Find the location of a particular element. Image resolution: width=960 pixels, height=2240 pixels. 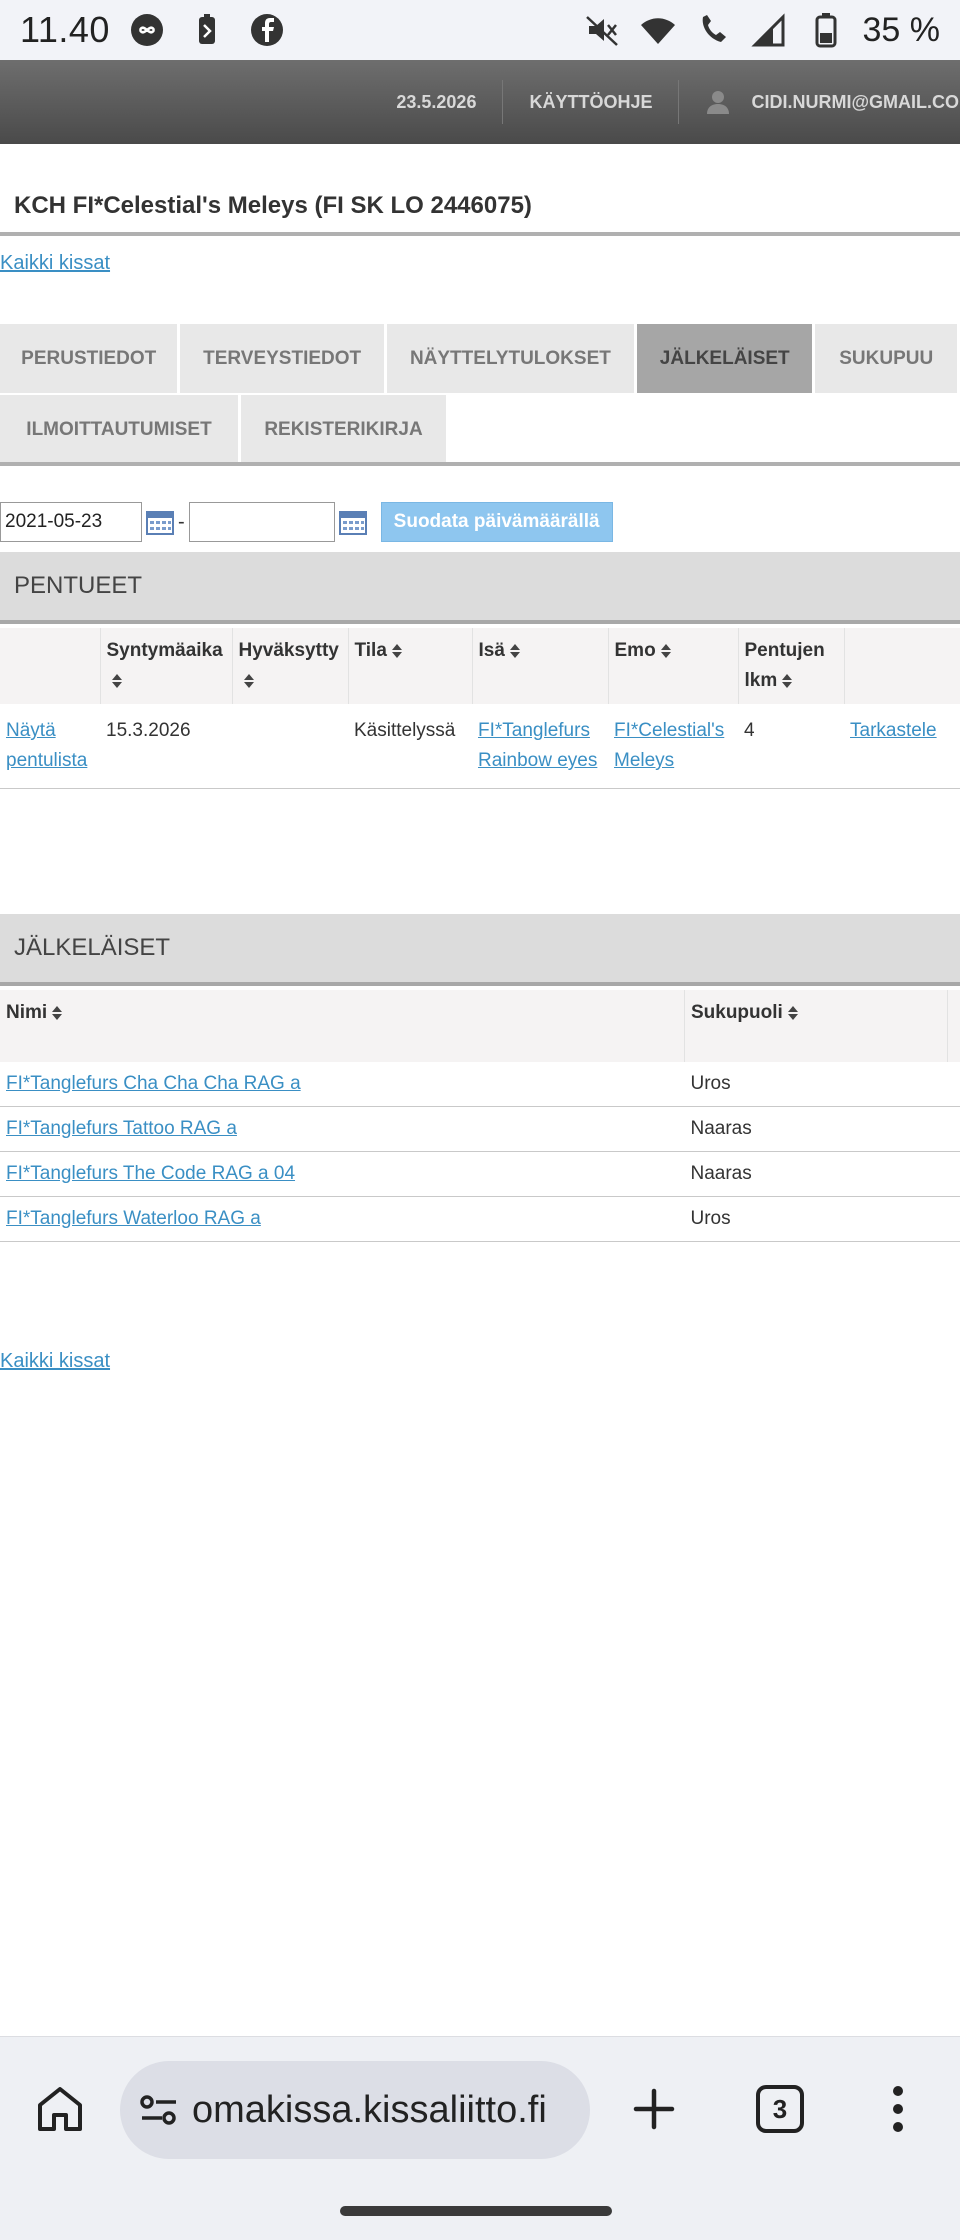

system-nav-bar is located at coordinates (480, 2210).